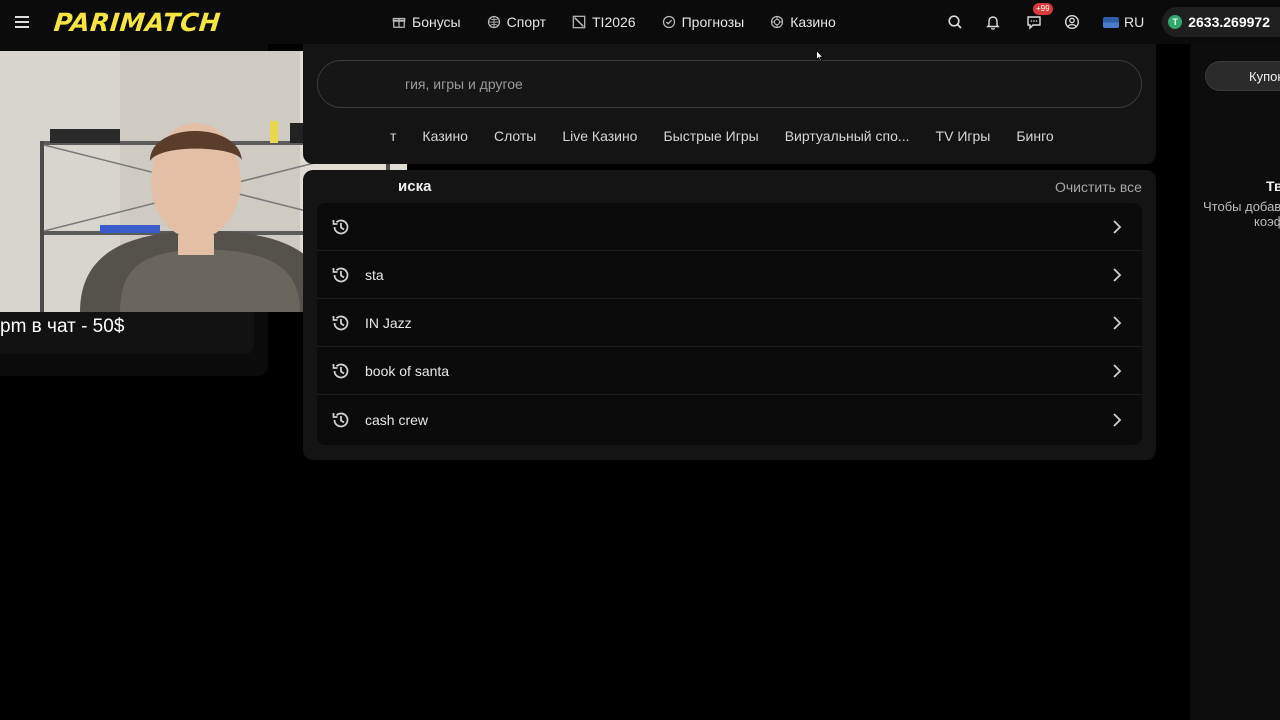 The width and height of the screenshot is (1280, 720). Describe the element at coordinates (493, 22) in the screenshot. I see `ball-icon` at that location.